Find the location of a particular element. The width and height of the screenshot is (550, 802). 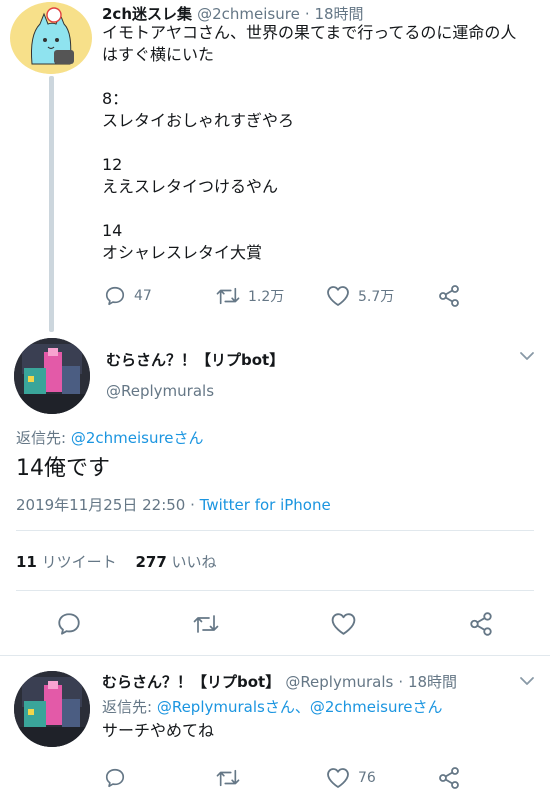

tweet1-line: はすぐ横にいた is located at coordinates (158, 54).